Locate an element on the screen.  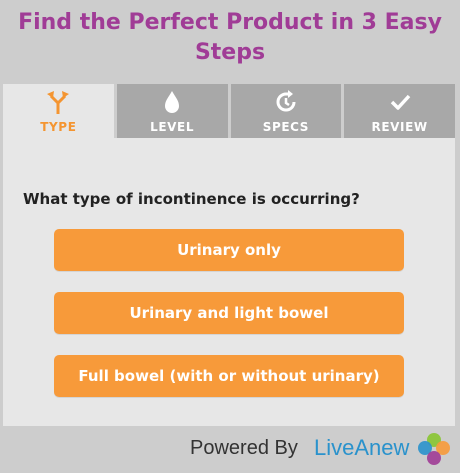
tab-specs: SPECS is located at coordinates (286, 111).